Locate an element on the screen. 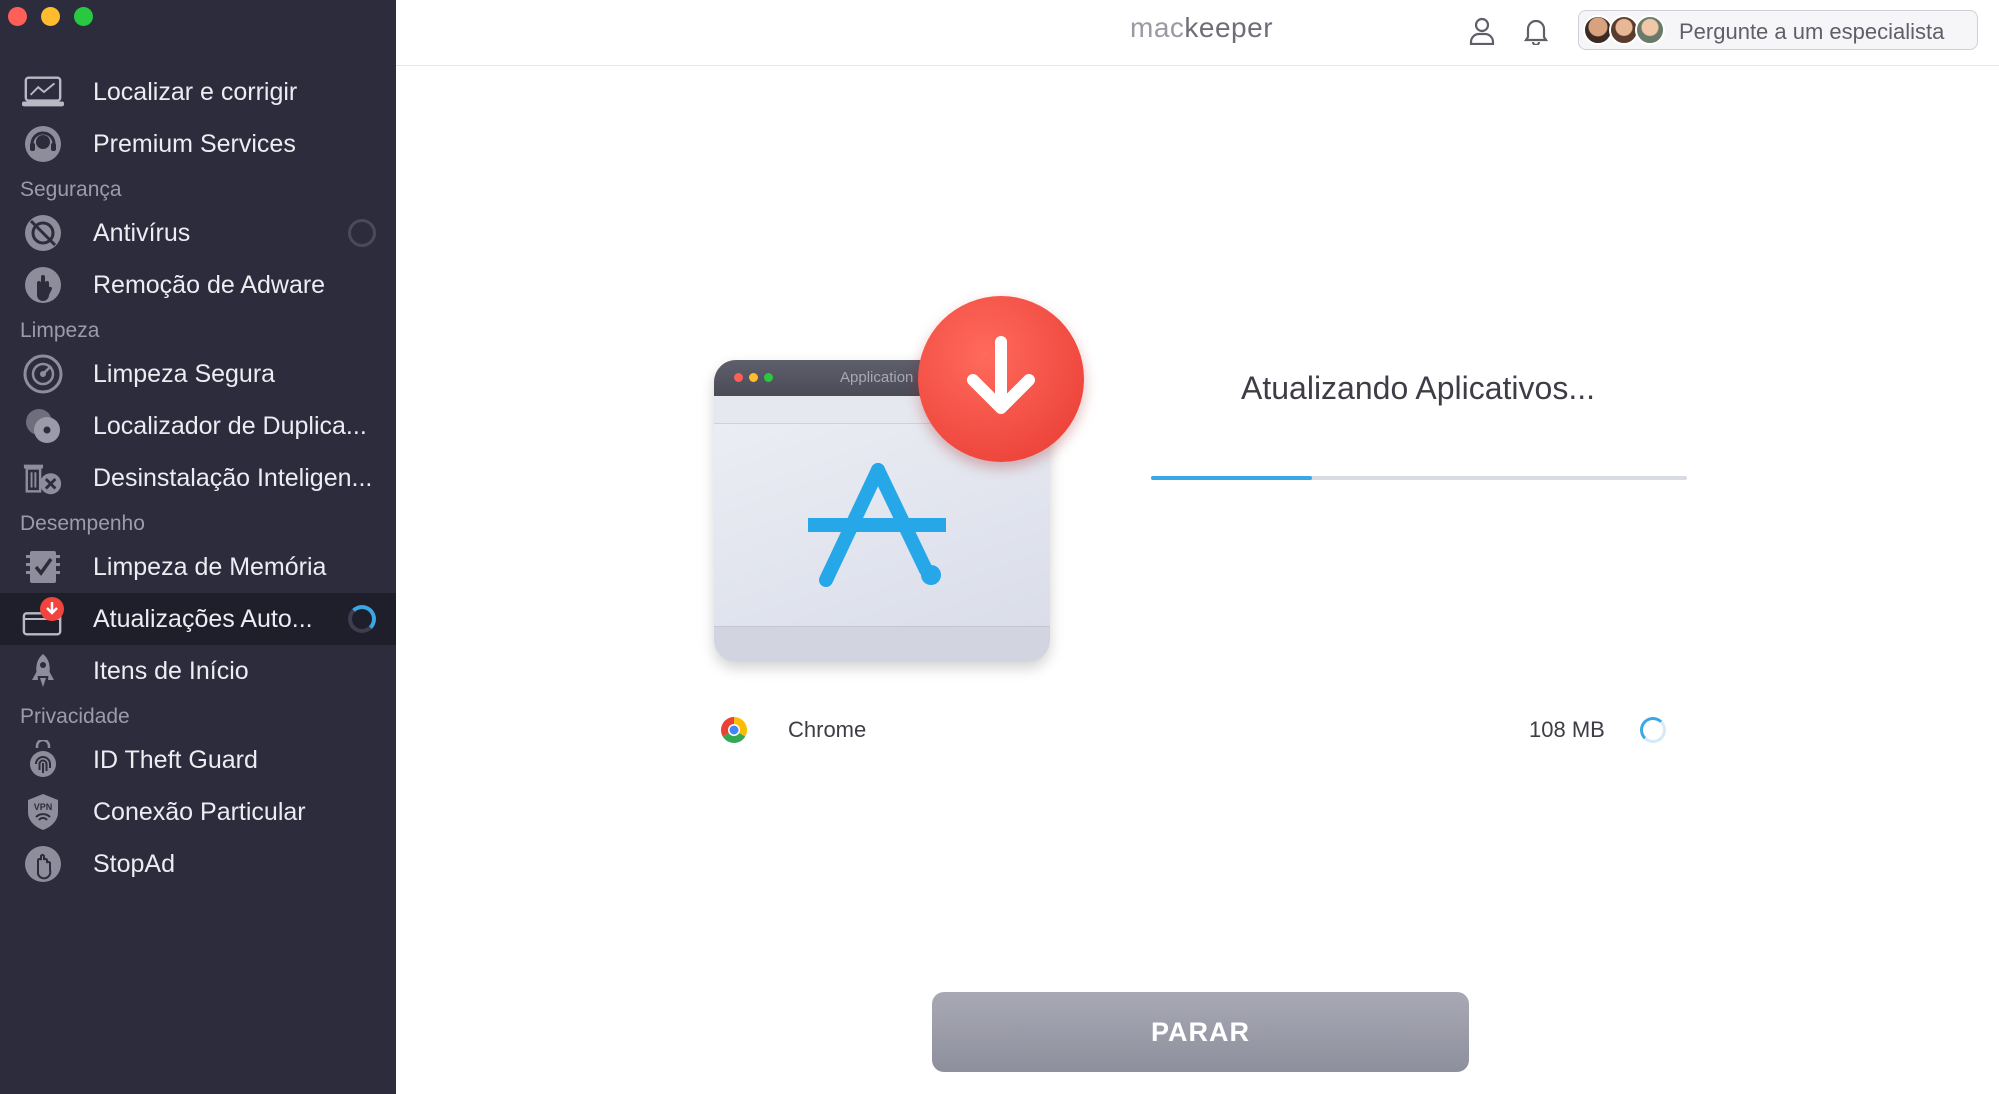 This screenshot has width=1999, height=1094. account-icon is located at coordinates (1482, 31).